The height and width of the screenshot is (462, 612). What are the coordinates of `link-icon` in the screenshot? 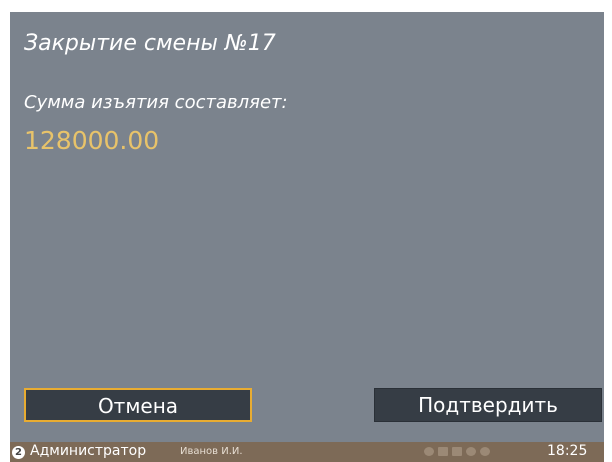 It's located at (471, 451).